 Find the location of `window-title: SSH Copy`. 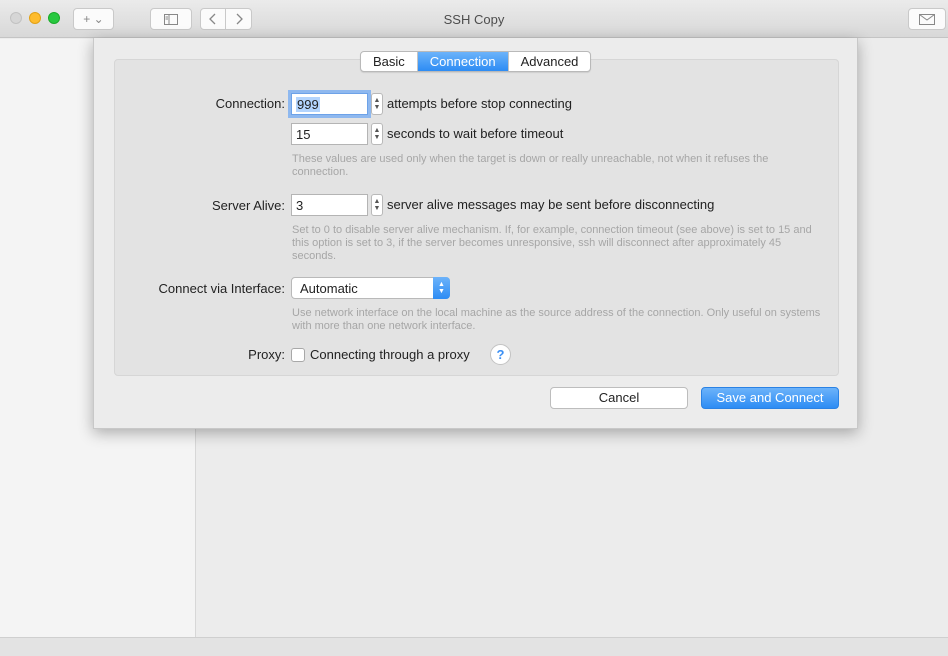

window-title: SSH Copy is located at coordinates (474, 19).